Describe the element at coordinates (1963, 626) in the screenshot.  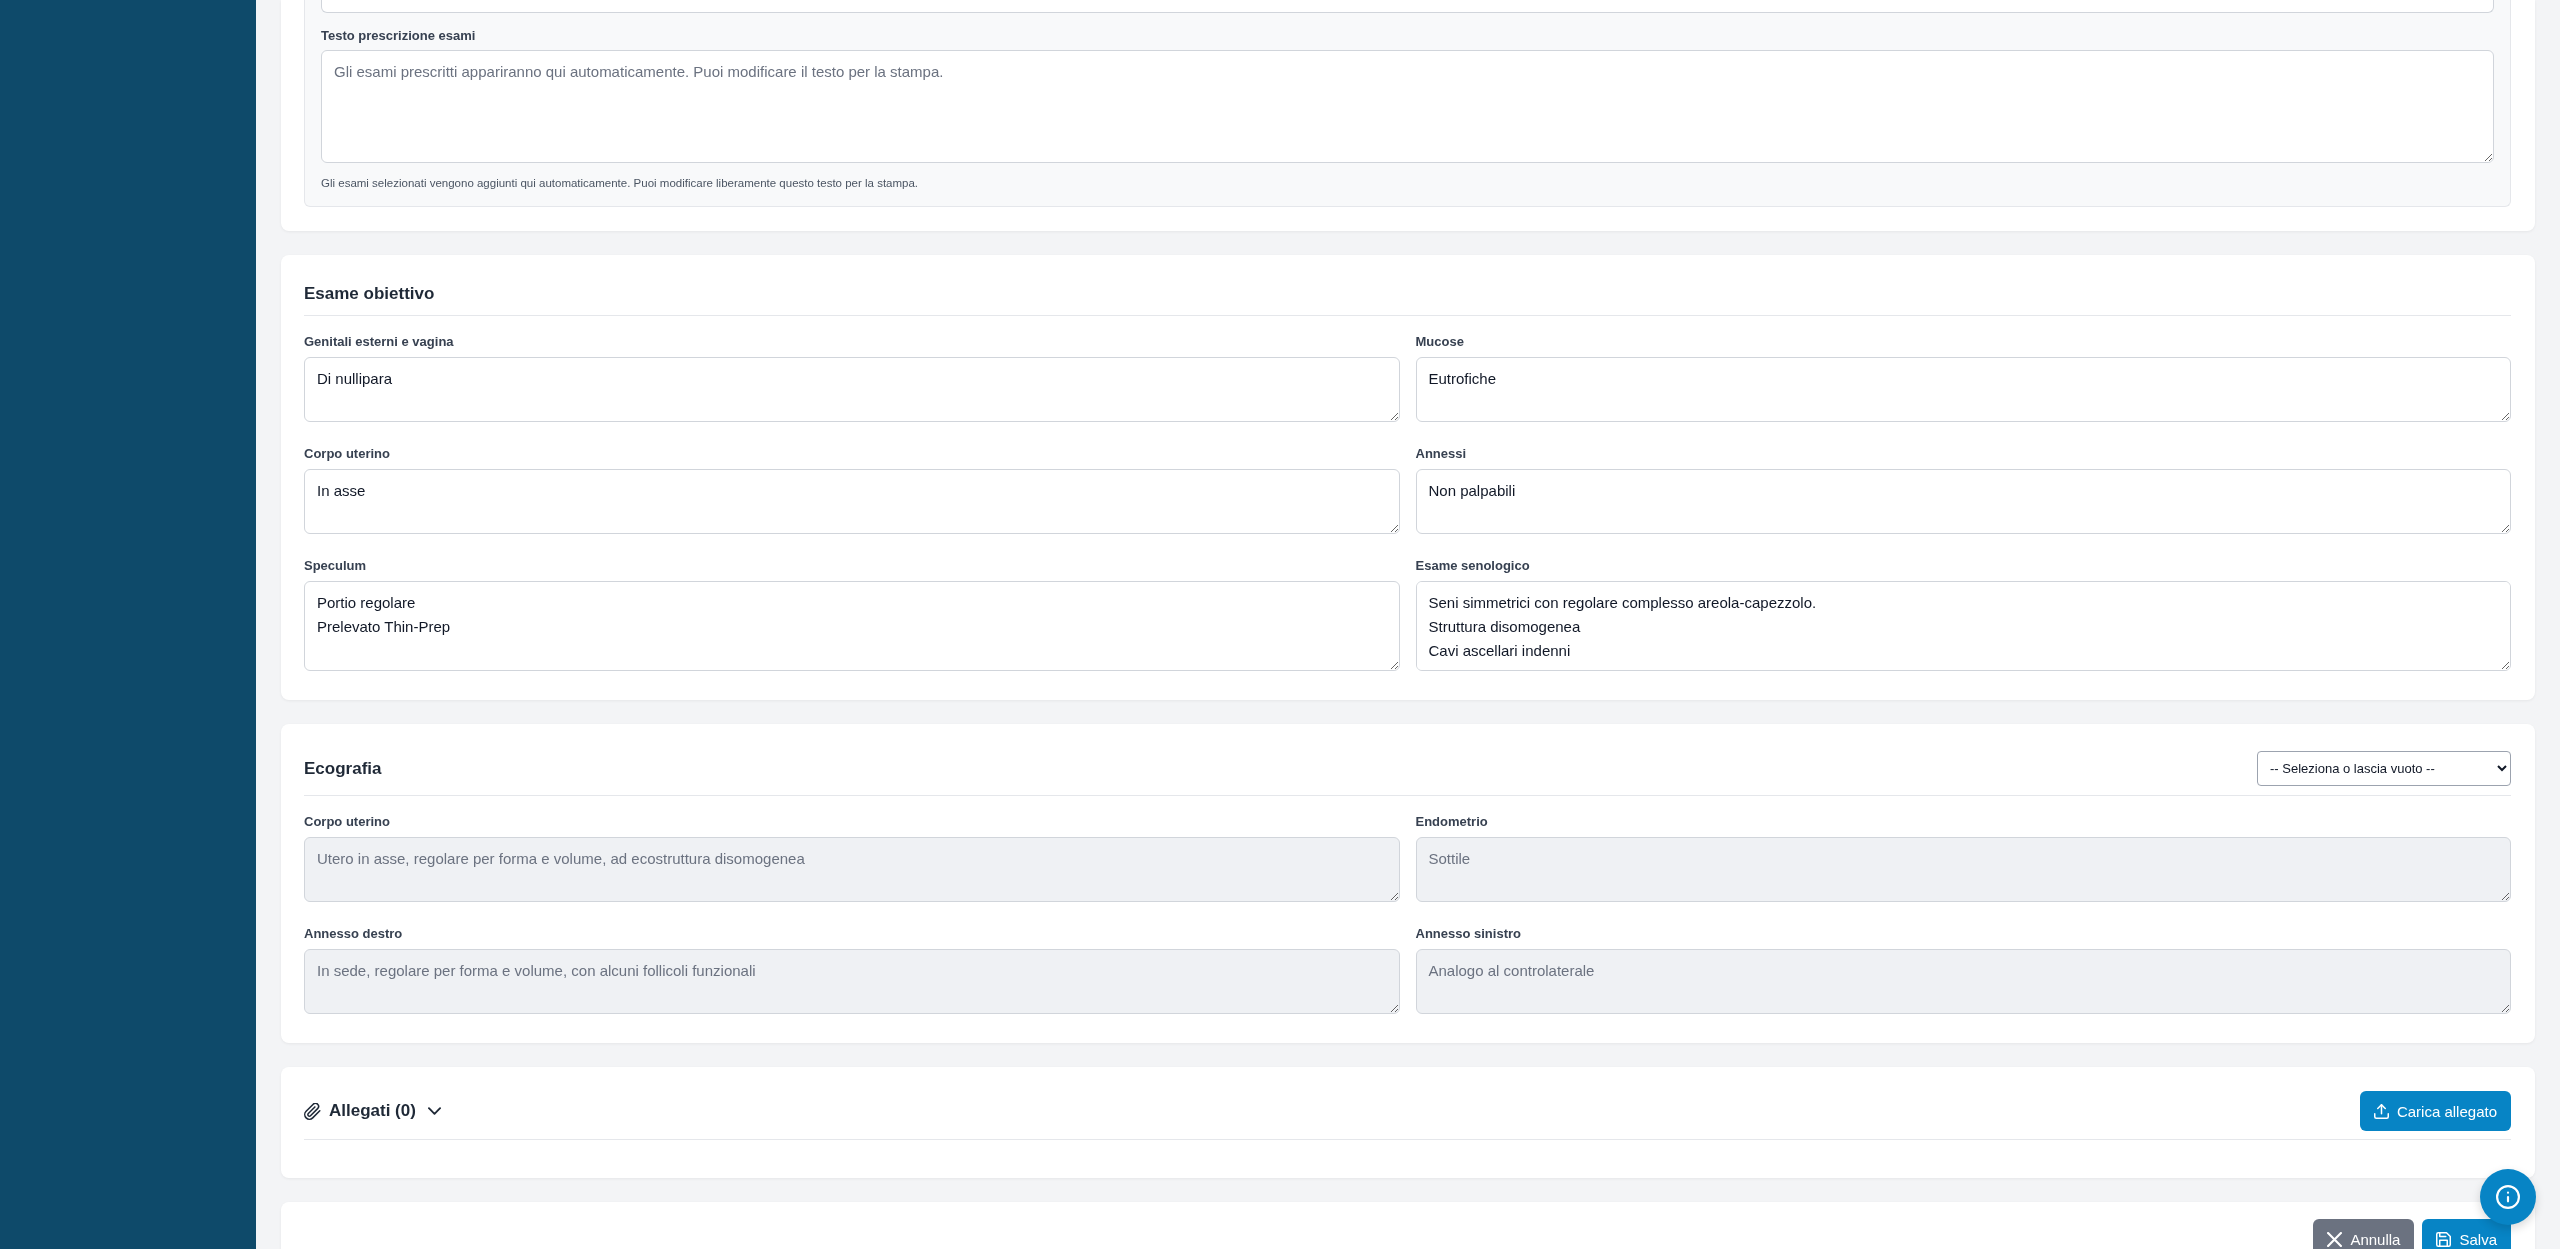
I see `text-field: Seni simmetrici con regolare complesso areola-capezzolo. Struttura disomogenea Cavi ascellari indenni` at that location.